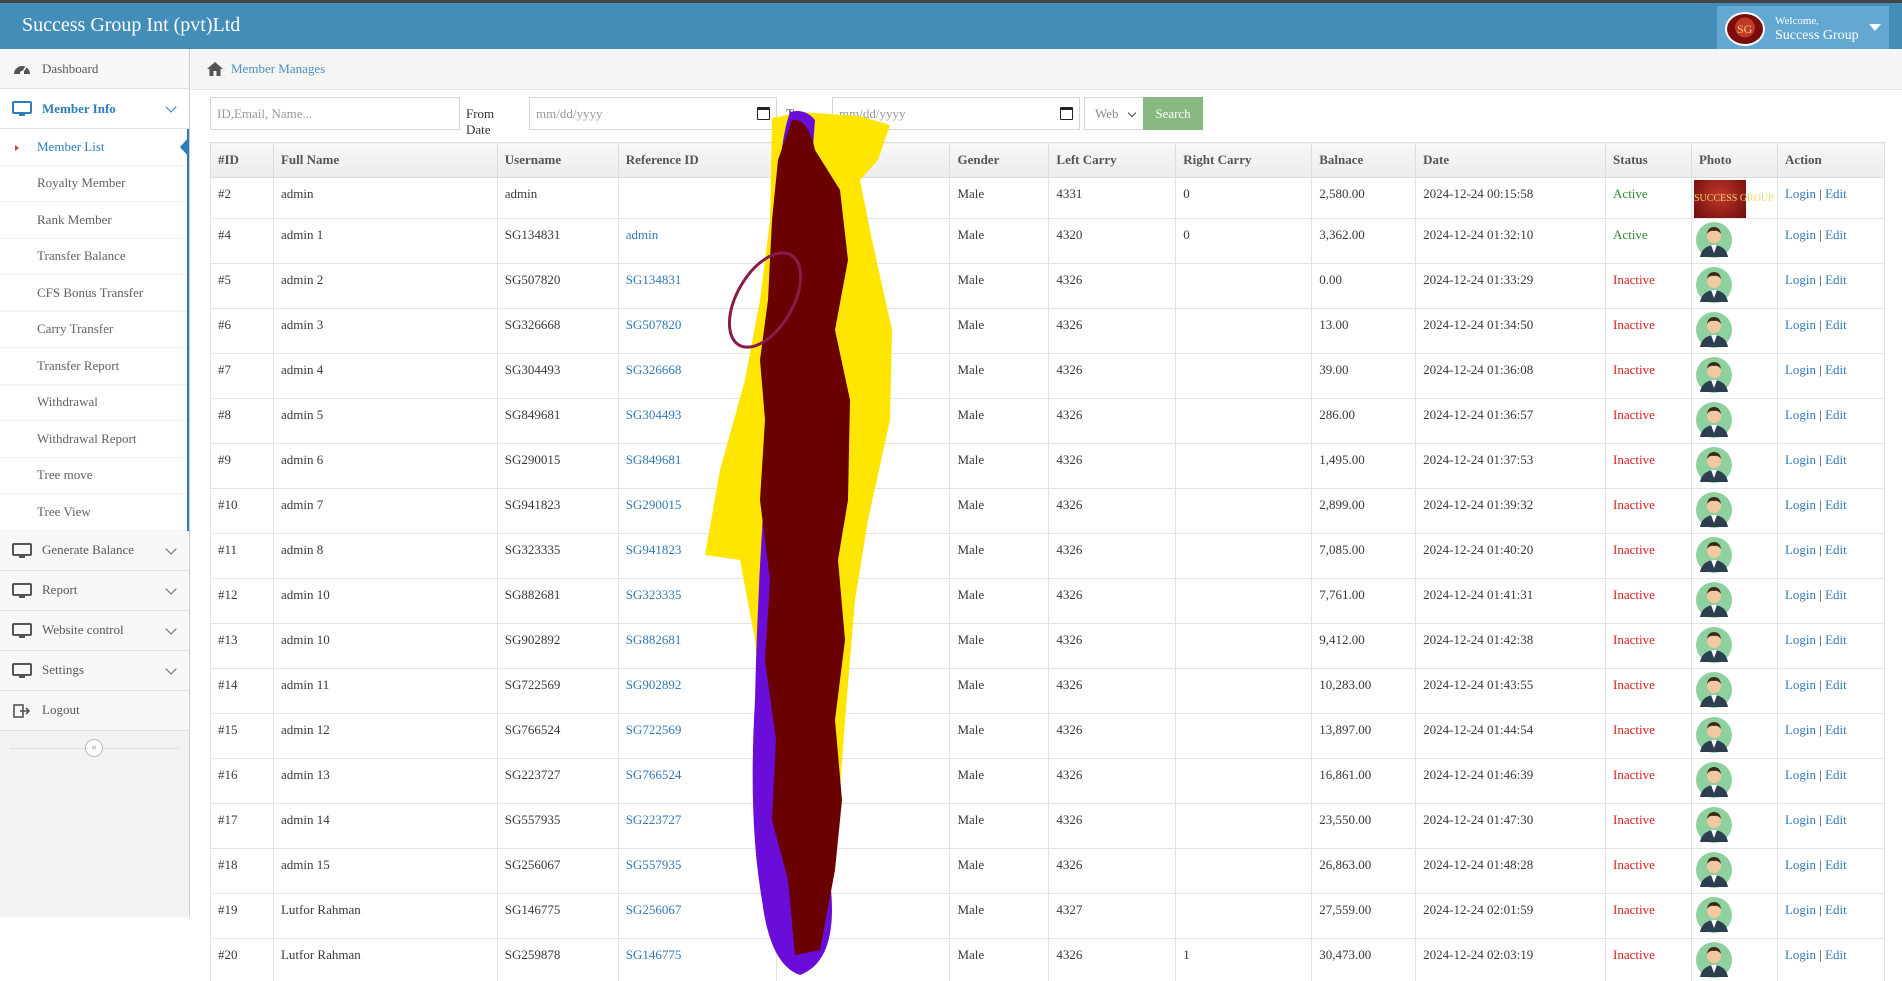 This screenshot has width=1902, height=981. Describe the element at coordinates (653, 113) in the screenshot. I see `from-date-input: mm/dd/yyyy` at that location.